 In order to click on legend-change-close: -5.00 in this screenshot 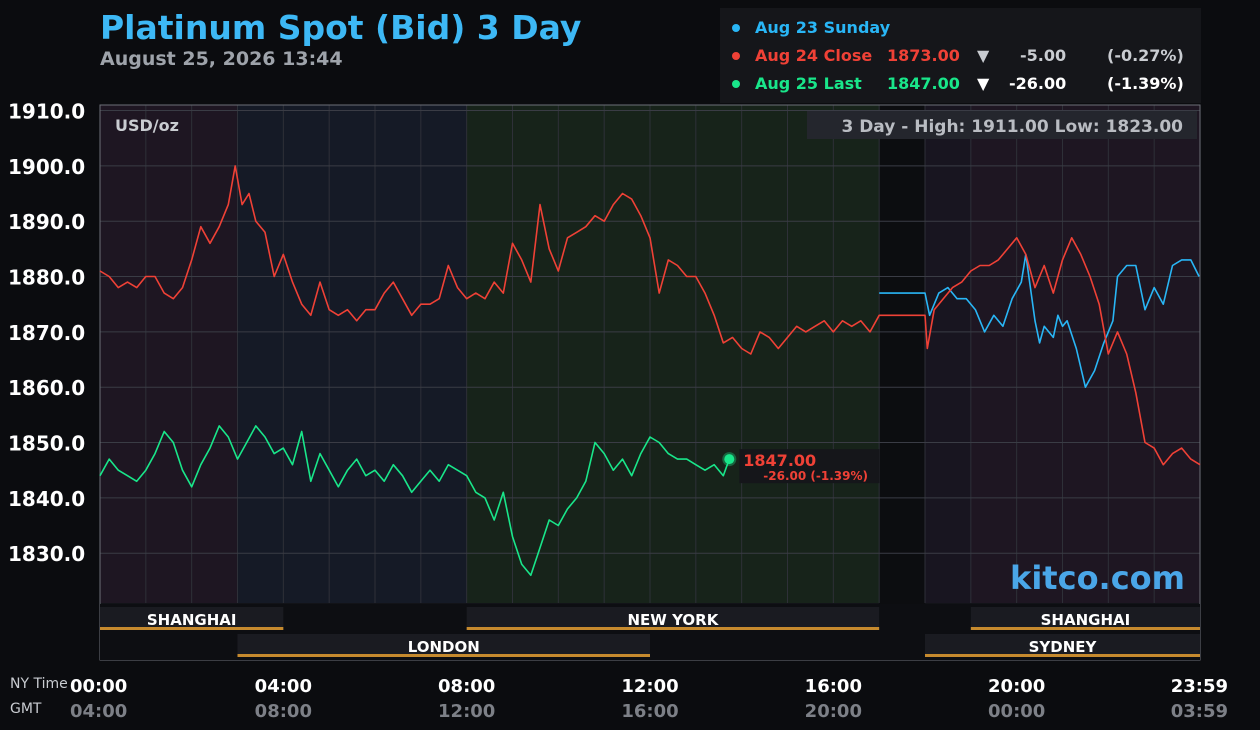, I will do `click(1043, 55)`.